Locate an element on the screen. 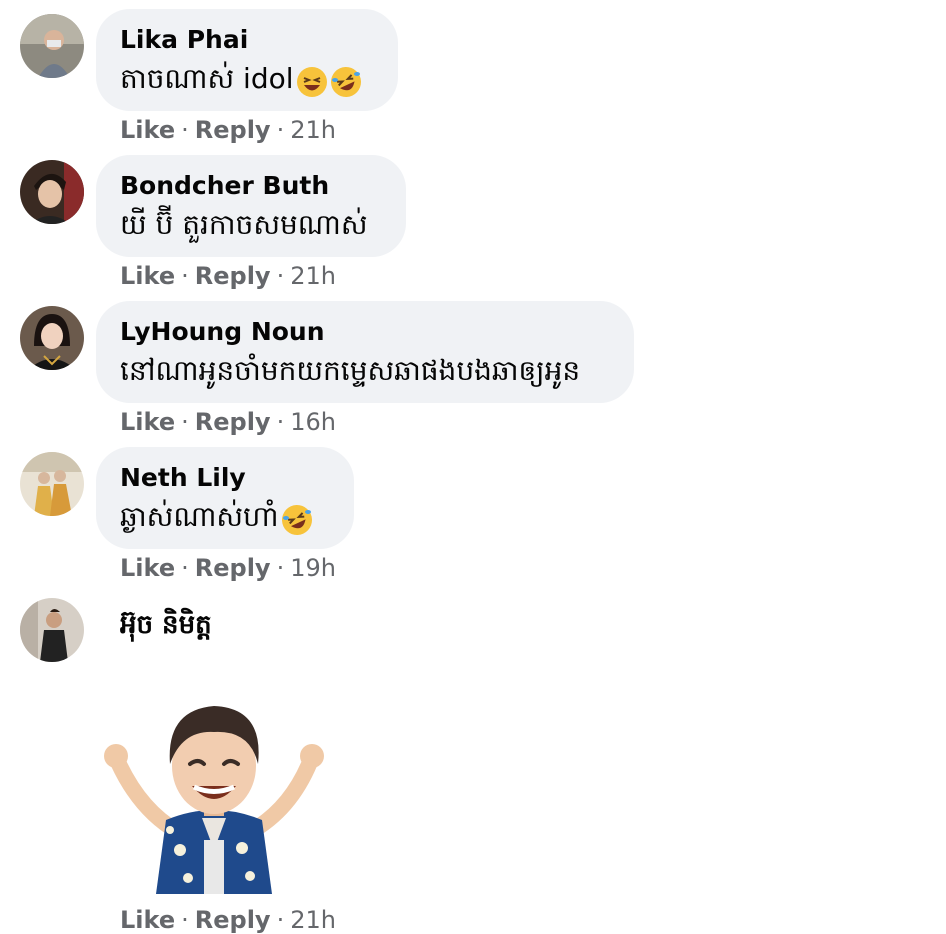 This screenshot has width=946, height=934. comment-bubble: Lika Phai តាចណាស់ idol is located at coordinates (247, 60).